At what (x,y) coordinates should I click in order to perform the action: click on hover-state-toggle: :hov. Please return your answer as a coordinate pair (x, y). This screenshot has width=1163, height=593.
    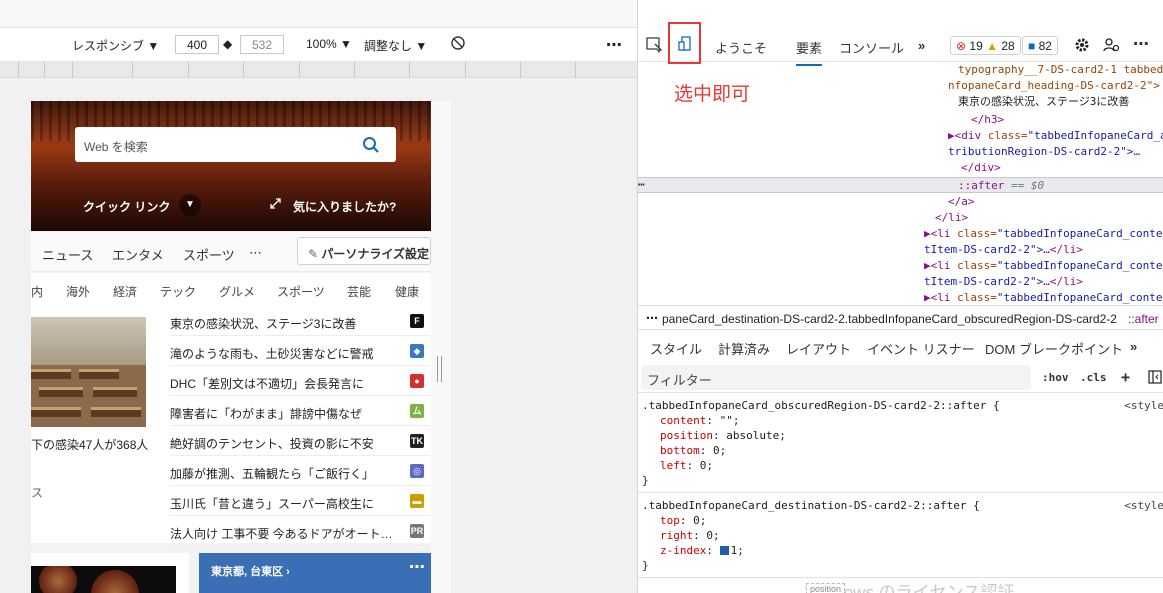
    Looking at the image, I should click on (1055, 377).